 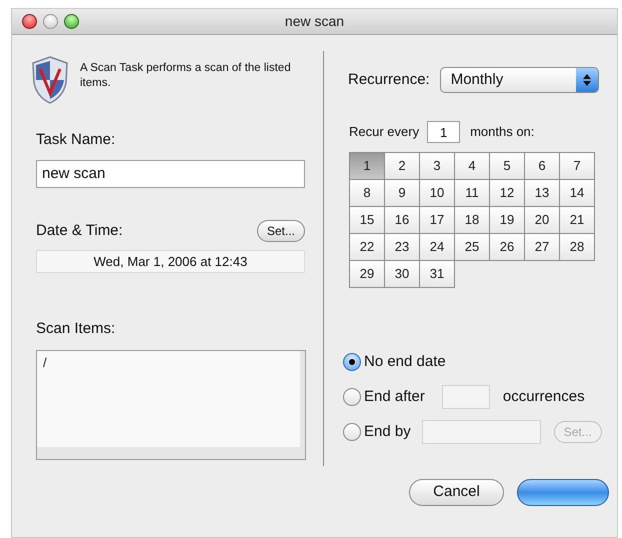 I want to click on day-cell: 10, so click(x=437, y=193).